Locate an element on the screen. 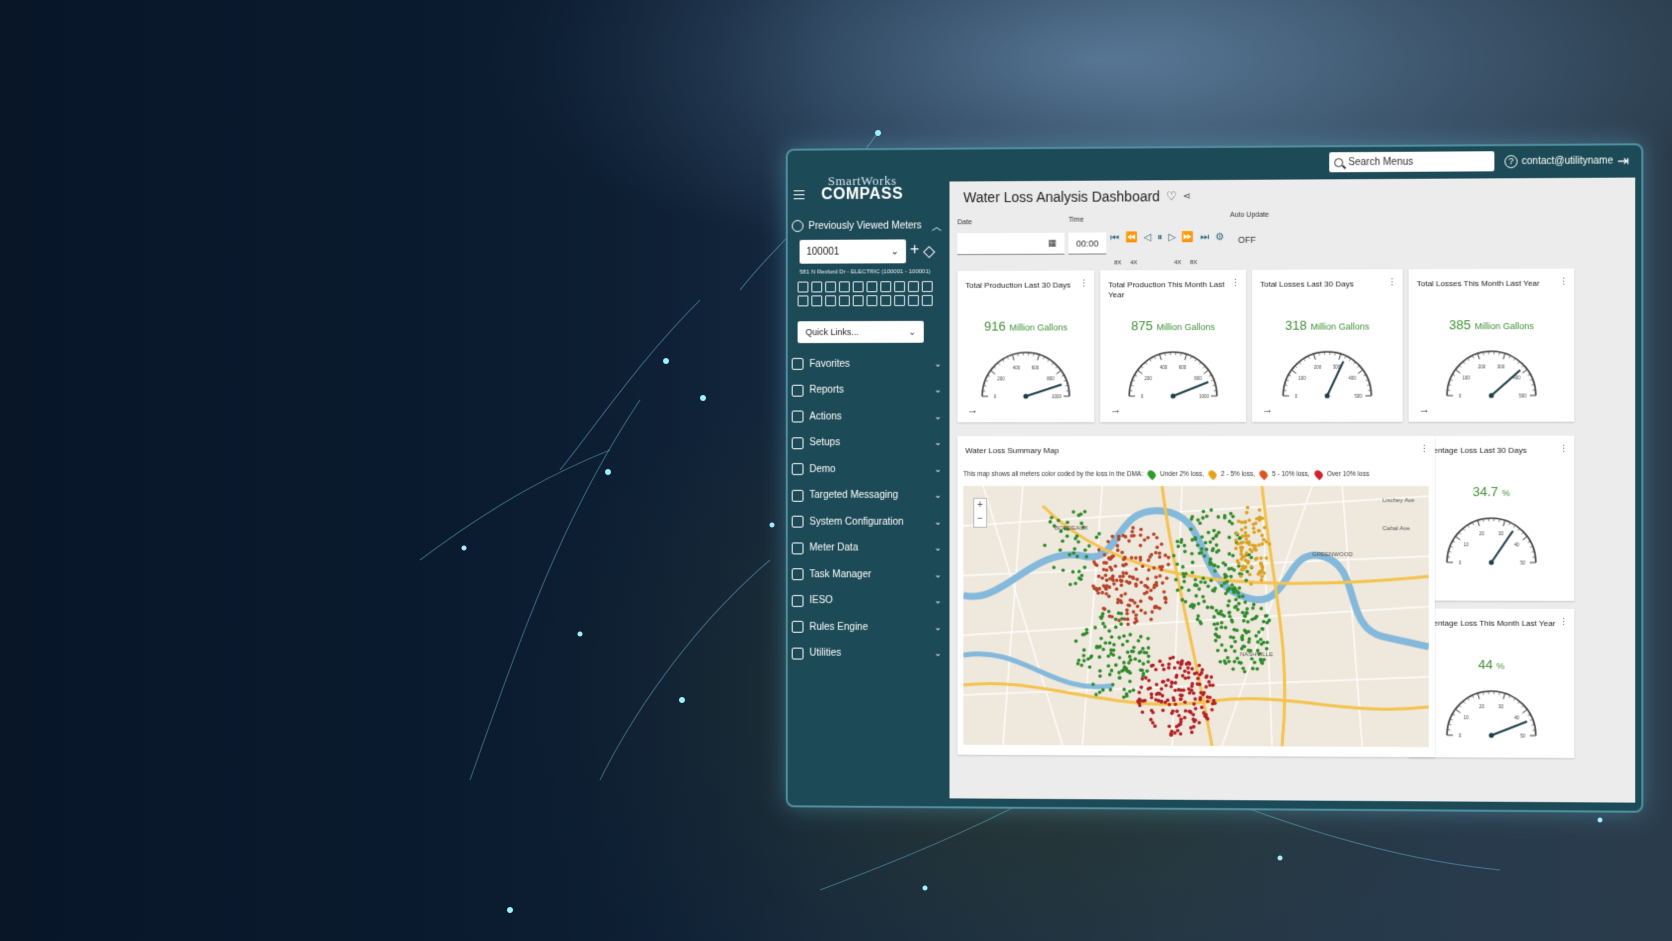 The height and width of the screenshot is (941, 1672). skip-end-icon: ⏭ is located at coordinates (1204, 237).